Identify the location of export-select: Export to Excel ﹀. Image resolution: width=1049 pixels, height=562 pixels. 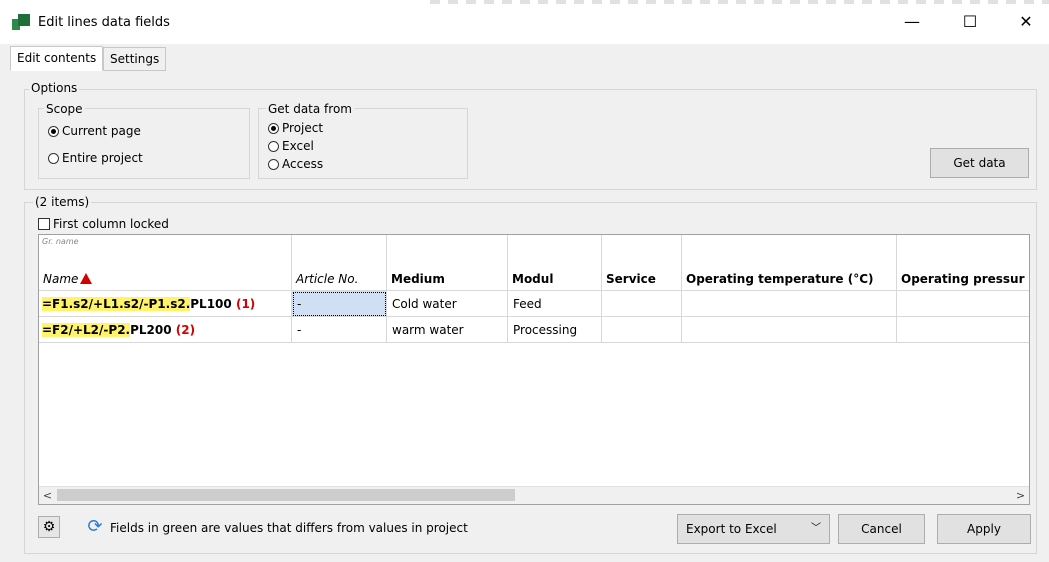
(753, 529).